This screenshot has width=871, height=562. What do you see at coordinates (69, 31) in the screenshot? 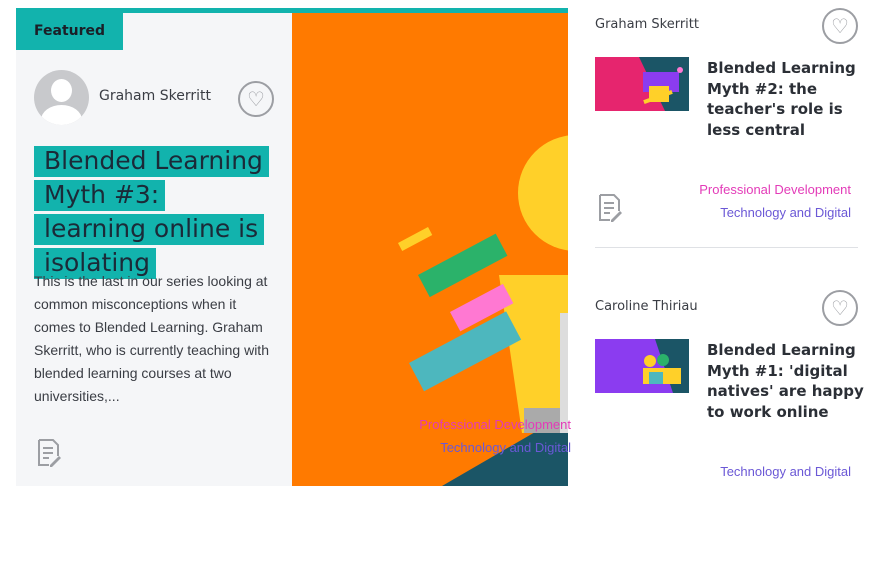
I see `featured-badge: Featured` at bounding box center [69, 31].